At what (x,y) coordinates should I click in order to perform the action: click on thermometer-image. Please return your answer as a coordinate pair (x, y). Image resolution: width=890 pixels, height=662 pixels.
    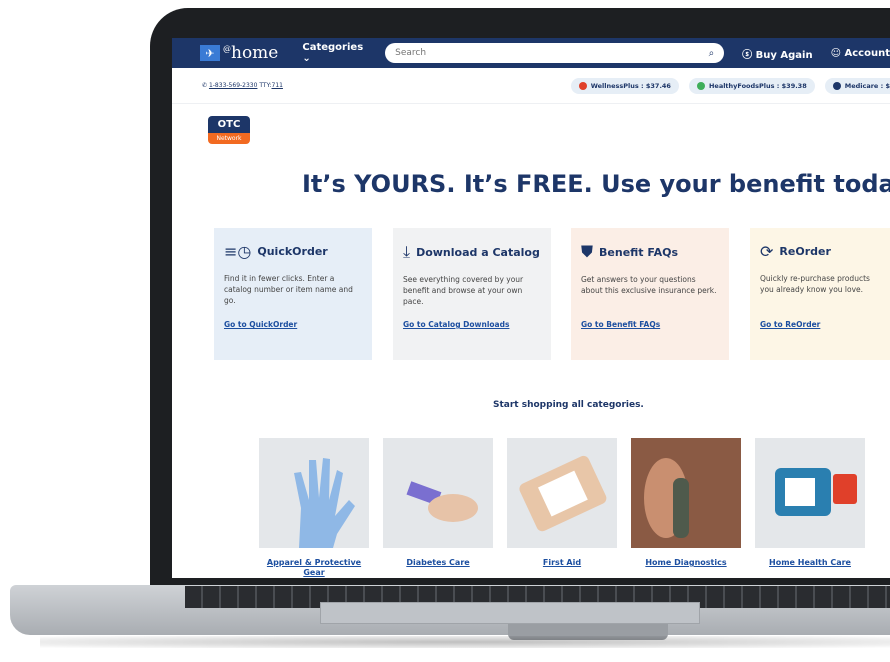
    Looking at the image, I should click on (686, 493).